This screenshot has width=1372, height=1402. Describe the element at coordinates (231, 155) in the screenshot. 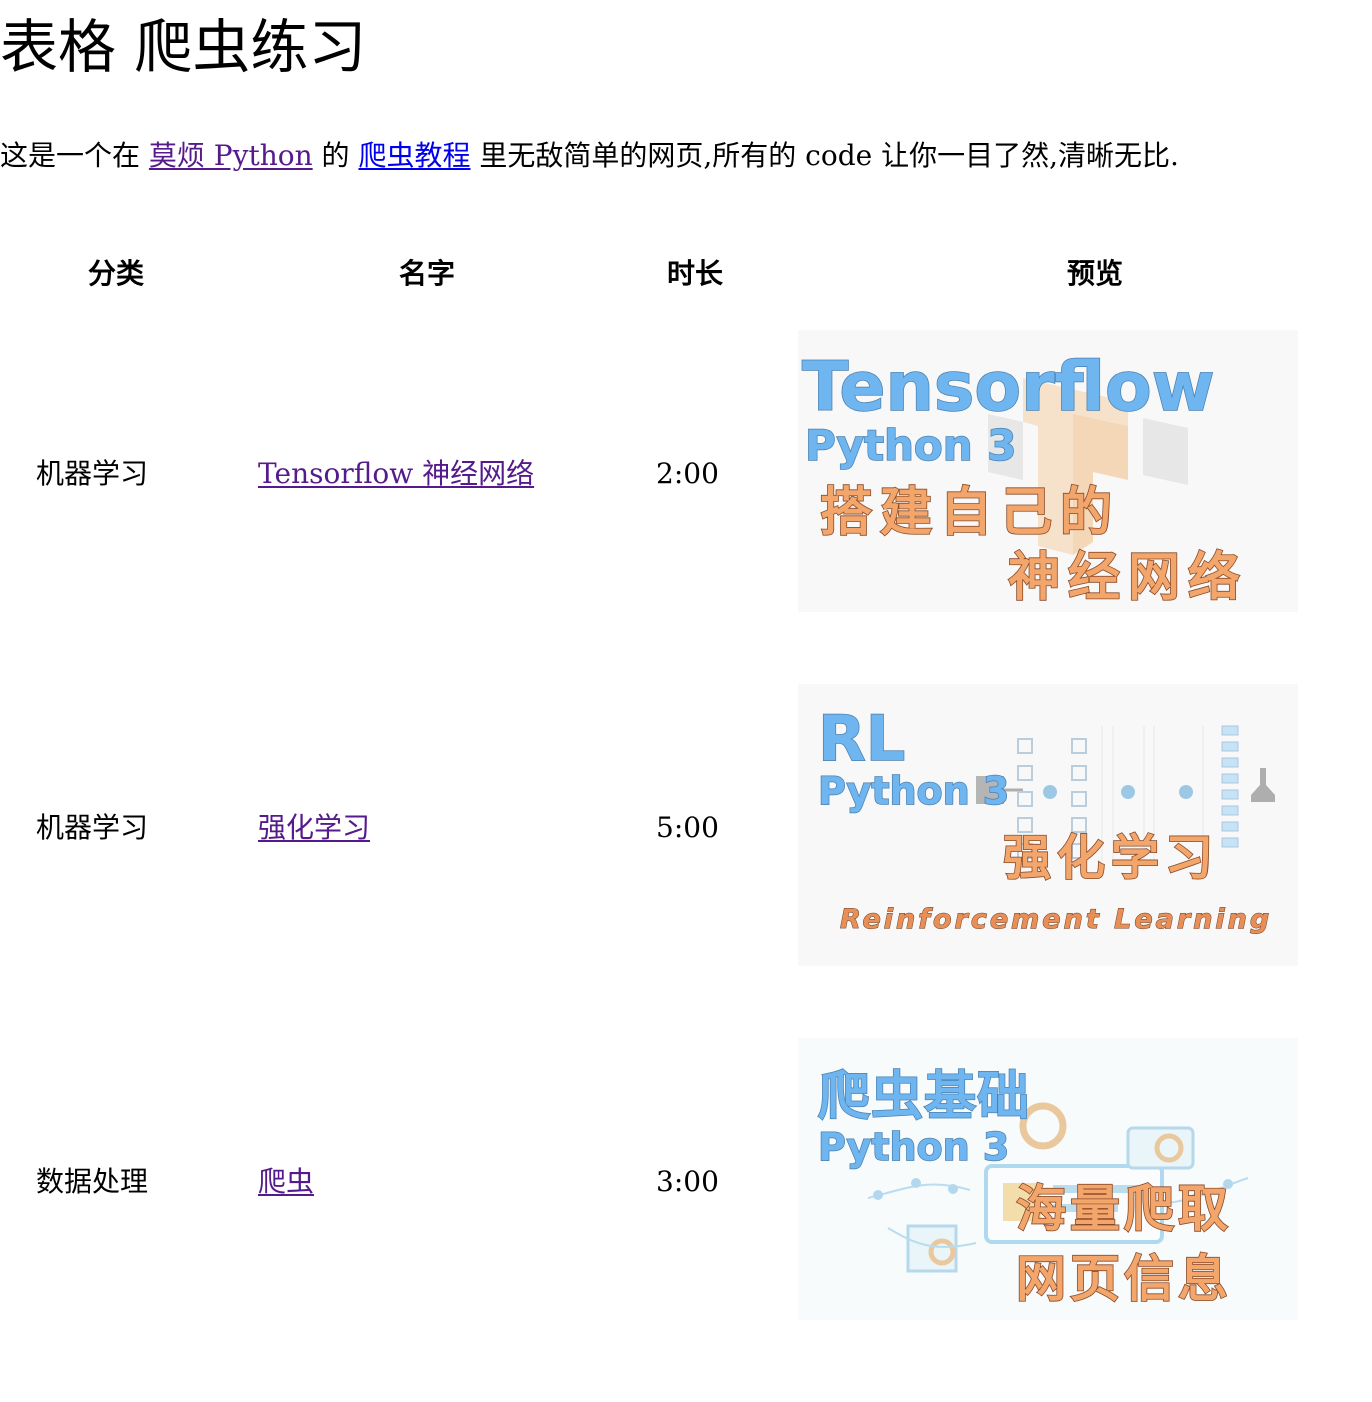

I see `site-link: 莫烦 Python` at that location.